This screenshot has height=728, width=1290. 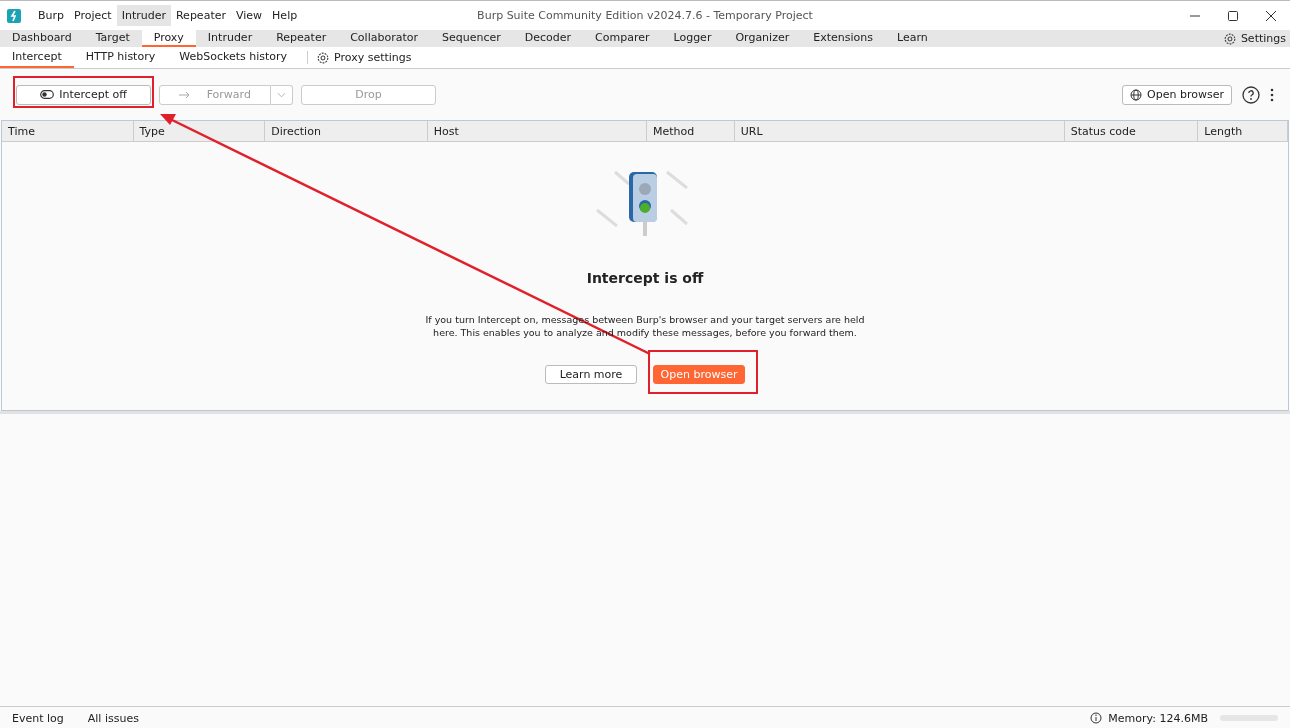 I want to click on tab: Collaborator, so click(x=384, y=38).